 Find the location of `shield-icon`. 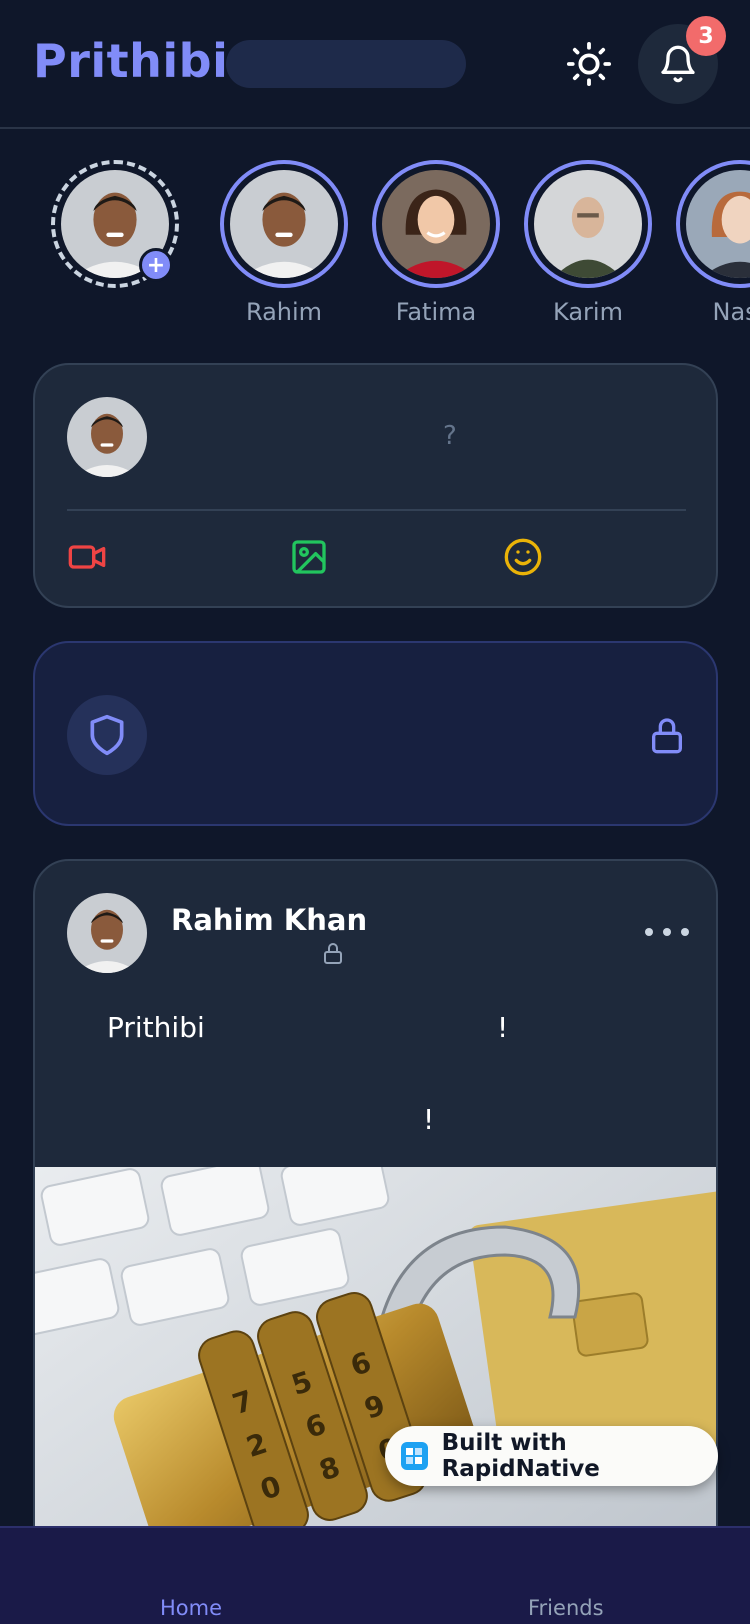

shield-icon is located at coordinates (107, 735).